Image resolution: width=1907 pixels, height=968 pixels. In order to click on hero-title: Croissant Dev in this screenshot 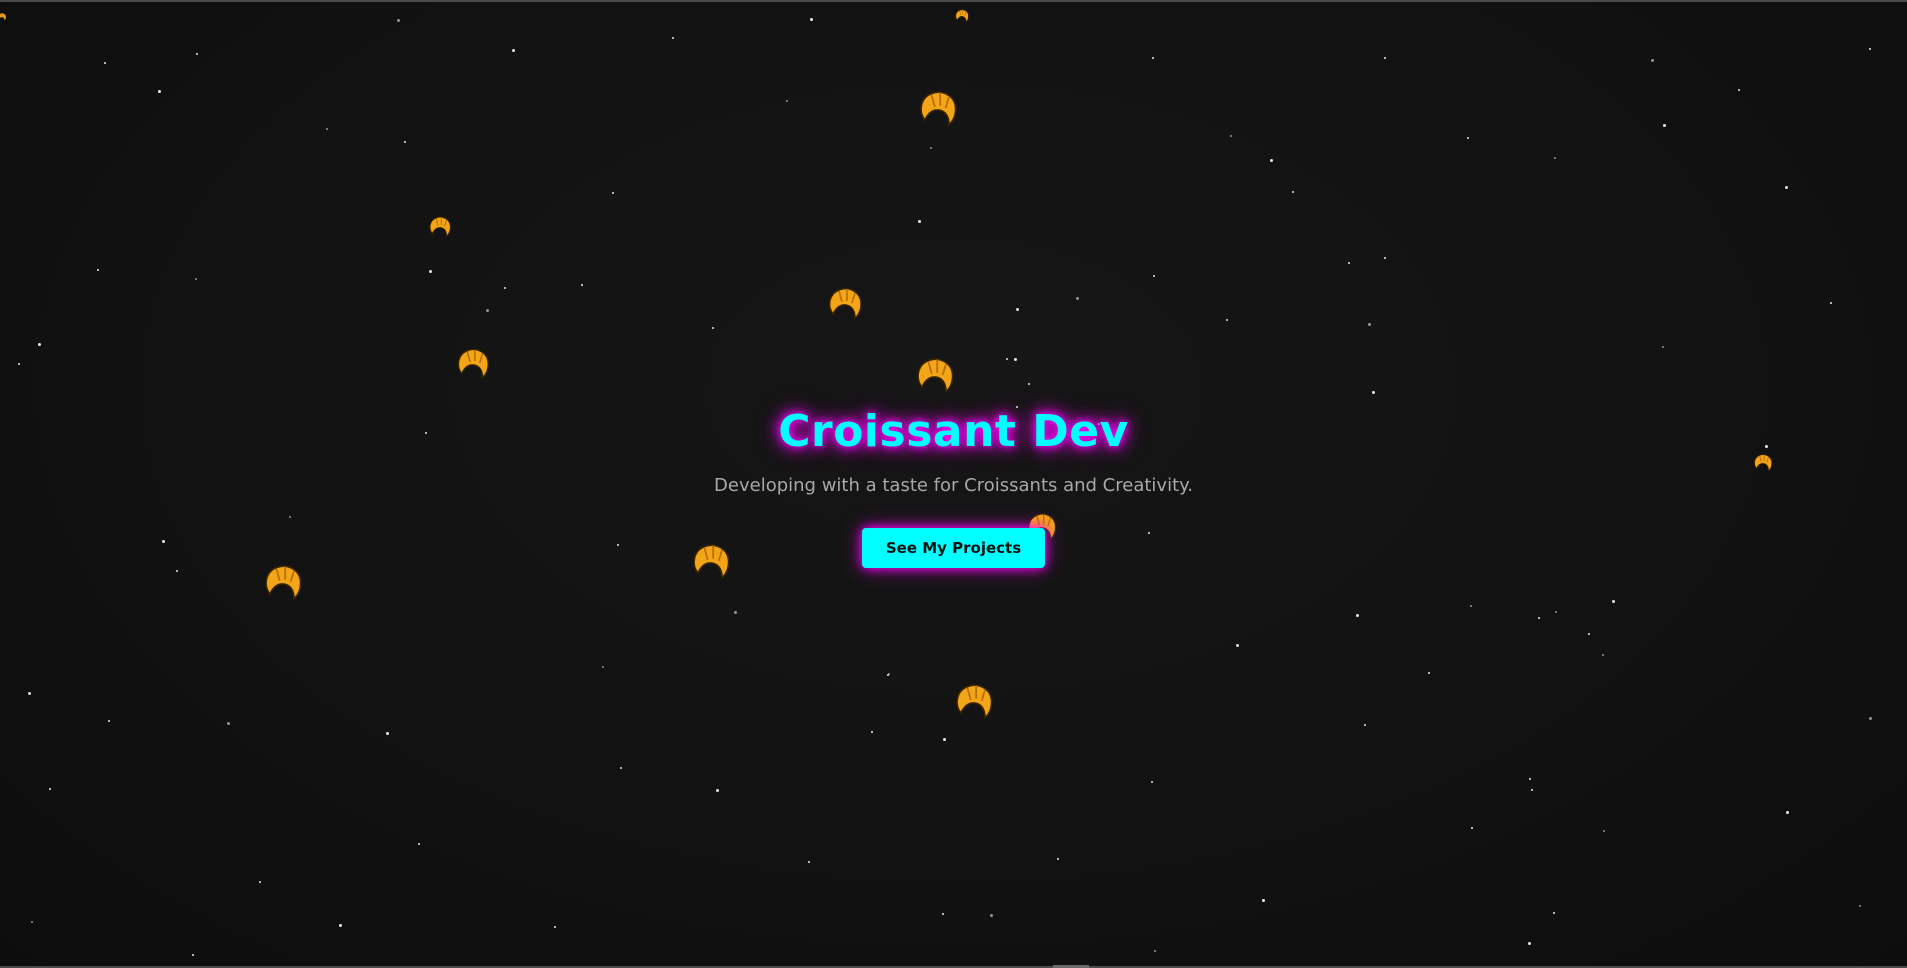, I will do `click(953, 431)`.